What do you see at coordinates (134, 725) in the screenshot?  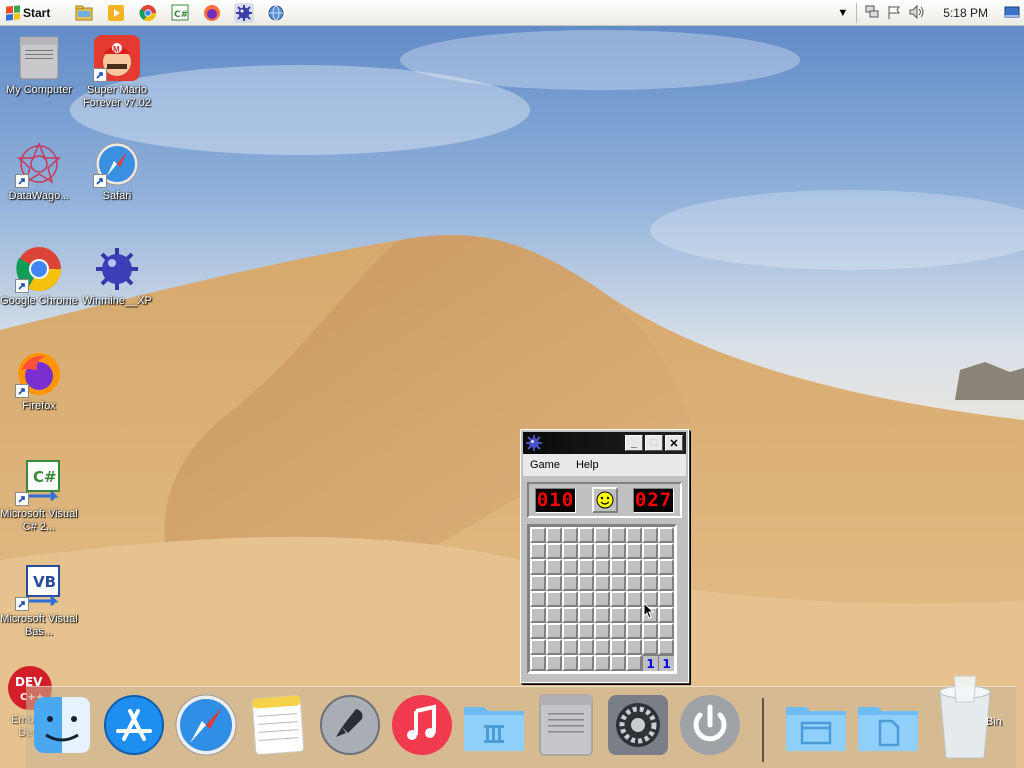 I see `app-store-icon` at bounding box center [134, 725].